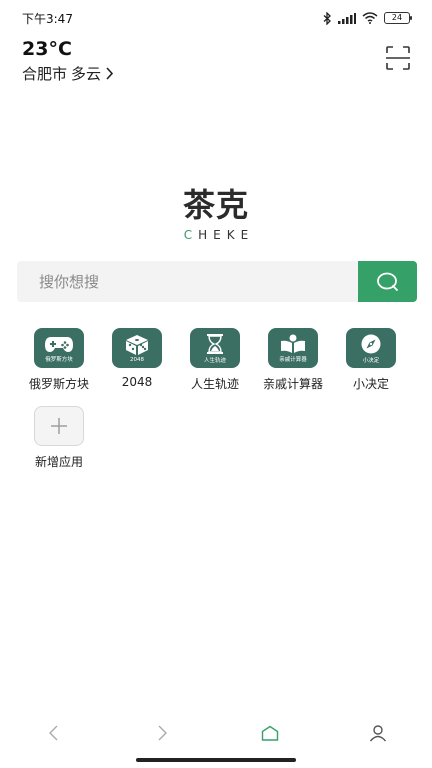 The height and width of the screenshot is (768, 432). Describe the element at coordinates (292, 384) in the screenshot. I see `app-label: 亲戚计算器` at that location.